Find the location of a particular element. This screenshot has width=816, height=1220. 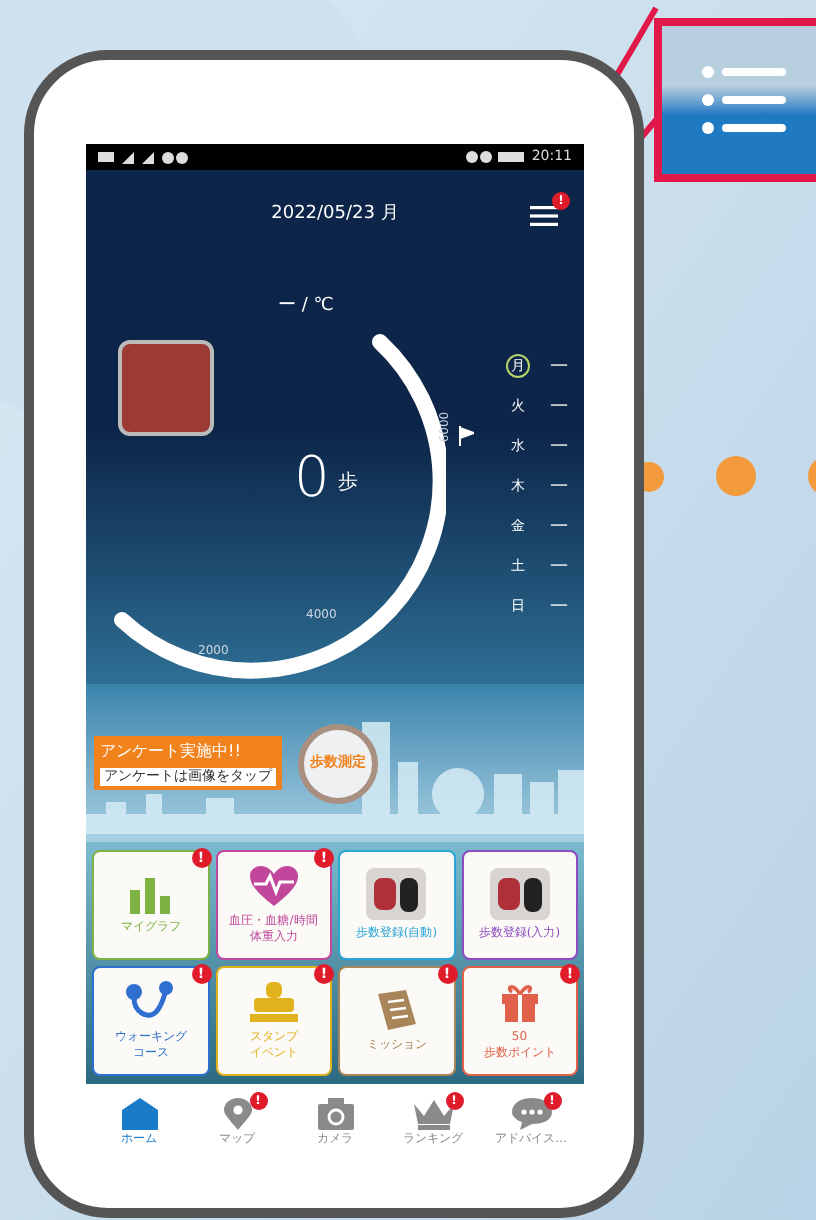

crown-icon is located at coordinates (433, 1114).